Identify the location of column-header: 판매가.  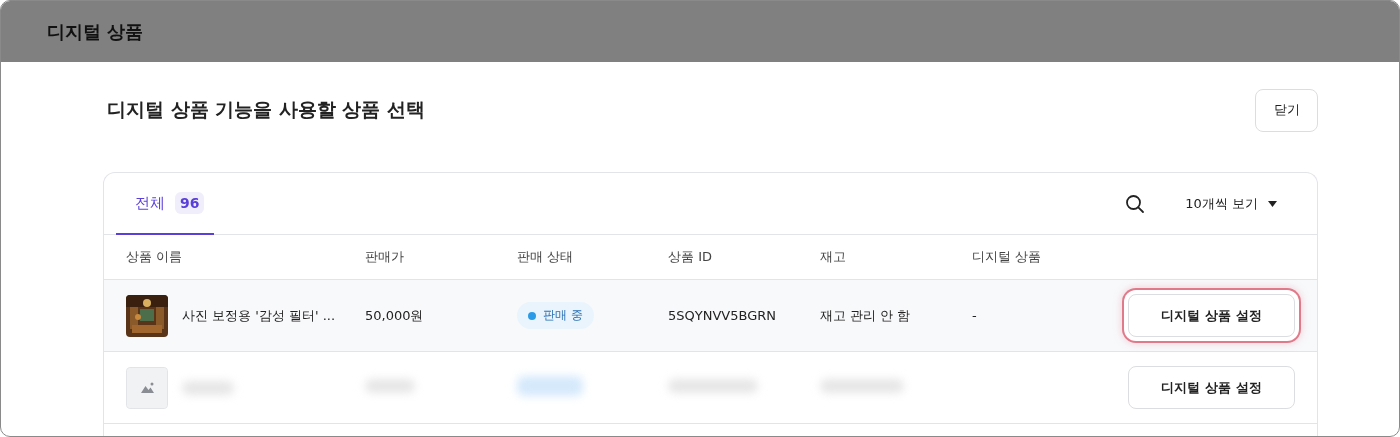
(385, 257).